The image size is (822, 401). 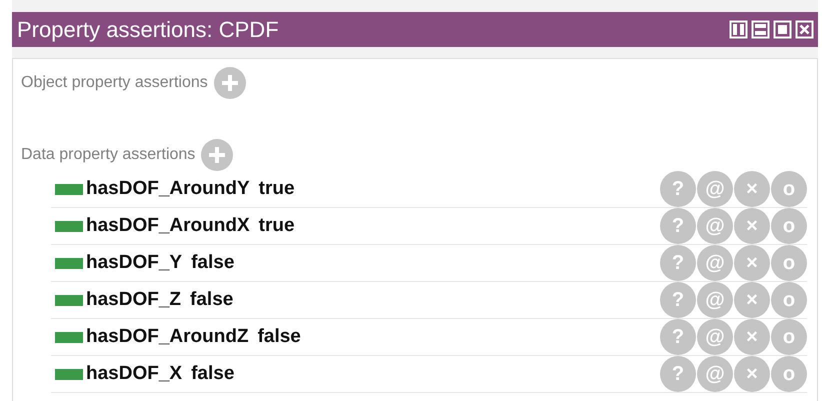 What do you see at coordinates (782, 29) in the screenshot?
I see `maximize-icon` at bounding box center [782, 29].